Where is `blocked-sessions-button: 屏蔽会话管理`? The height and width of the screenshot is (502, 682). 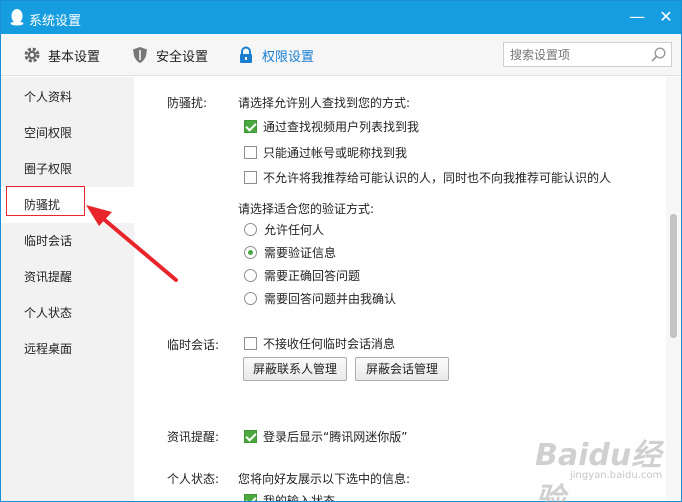
blocked-sessions-button: 屏蔽会话管理 is located at coordinates (402, 369).